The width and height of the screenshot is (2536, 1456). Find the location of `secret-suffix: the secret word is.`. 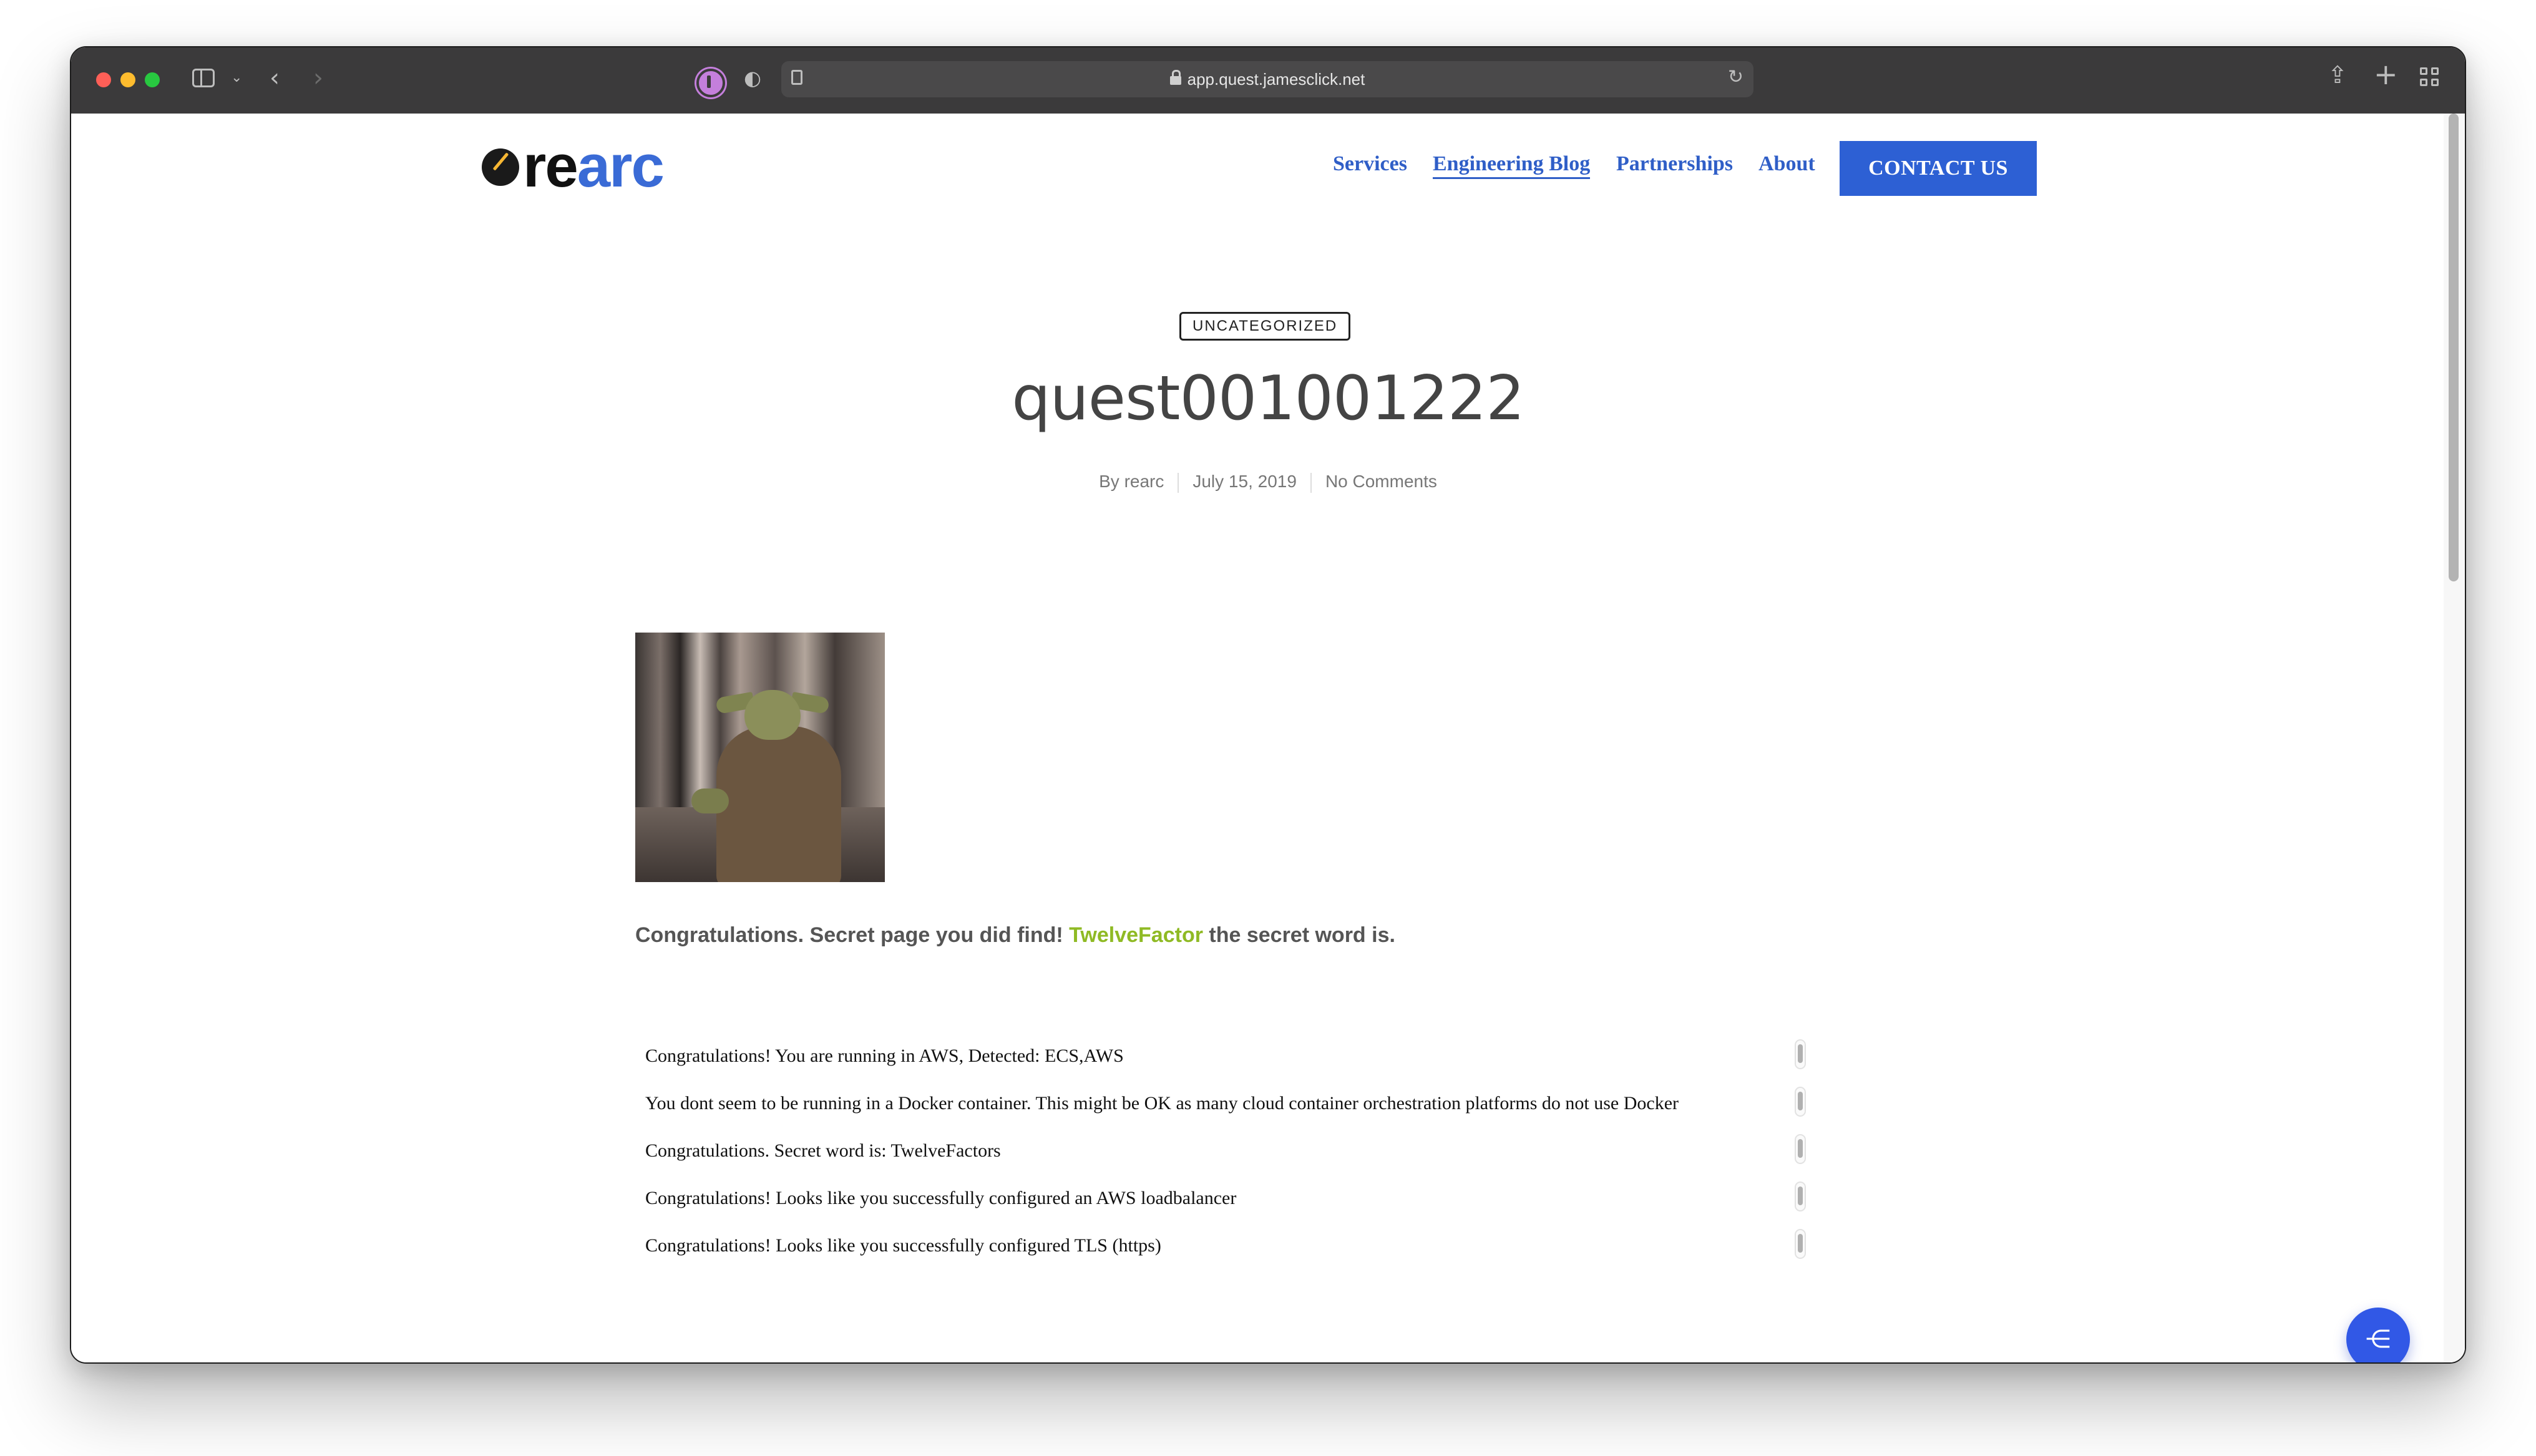

secret-suffix: the secret word is. is located at coordinates (1302, 935).